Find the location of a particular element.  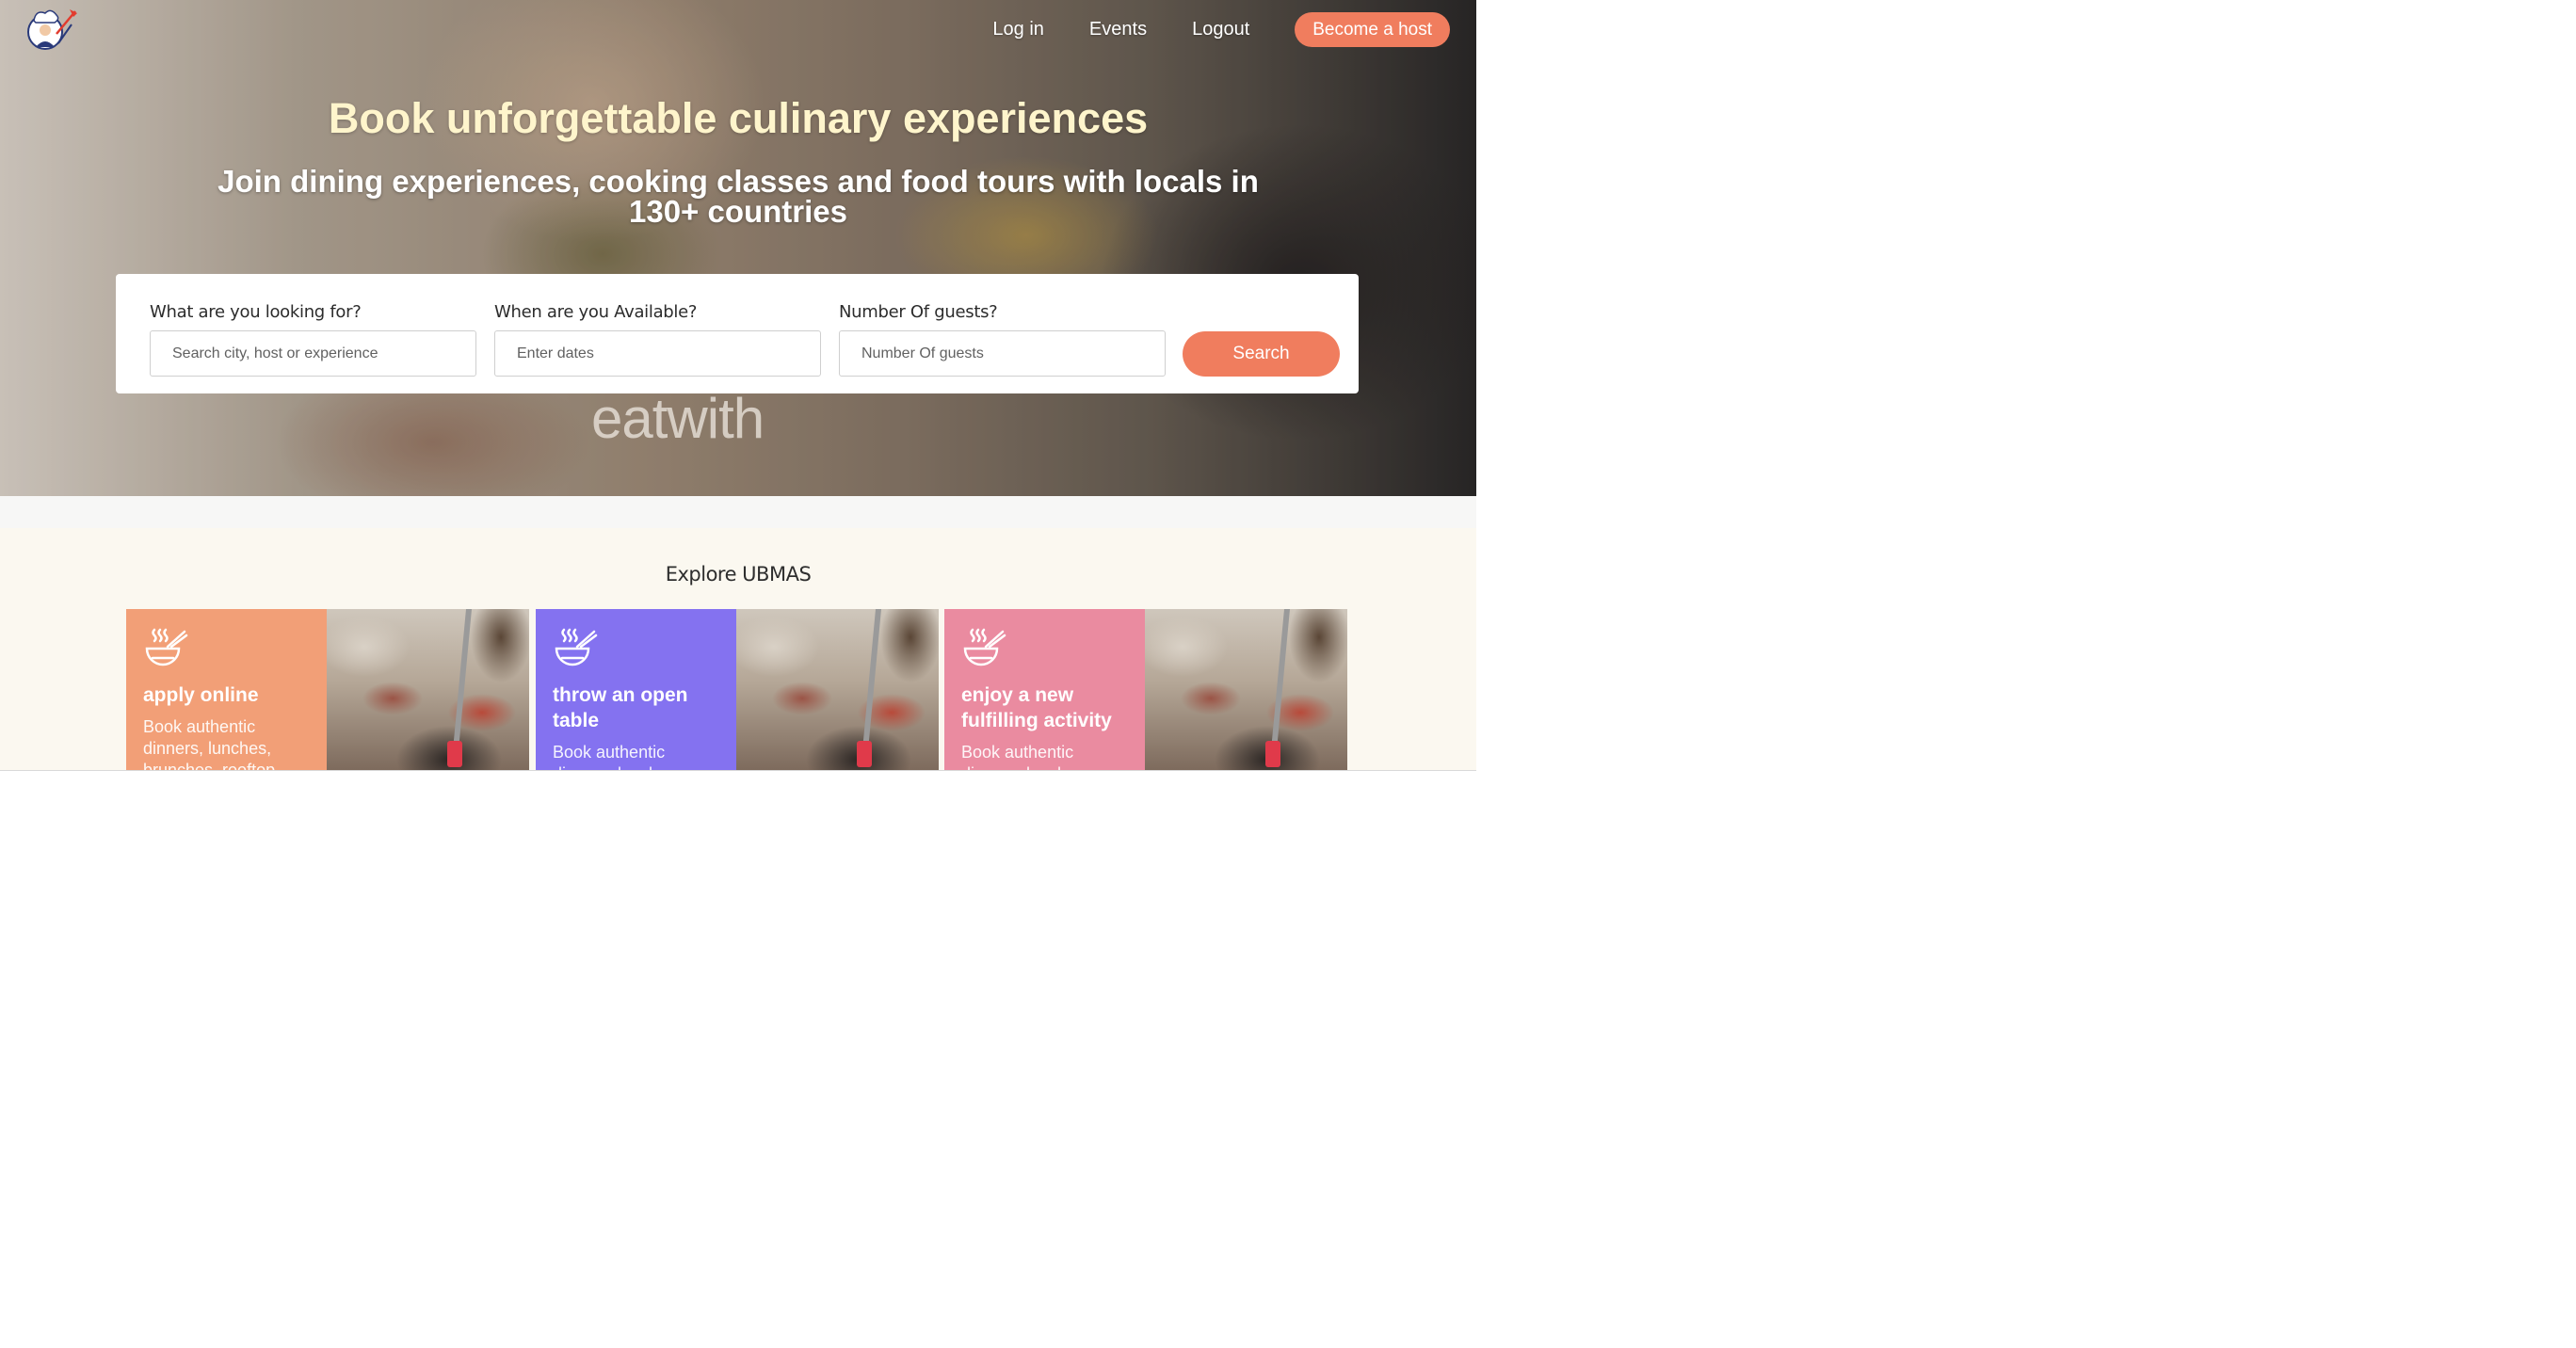

nav-events-link: Events is located at coordinates (1118, 30).